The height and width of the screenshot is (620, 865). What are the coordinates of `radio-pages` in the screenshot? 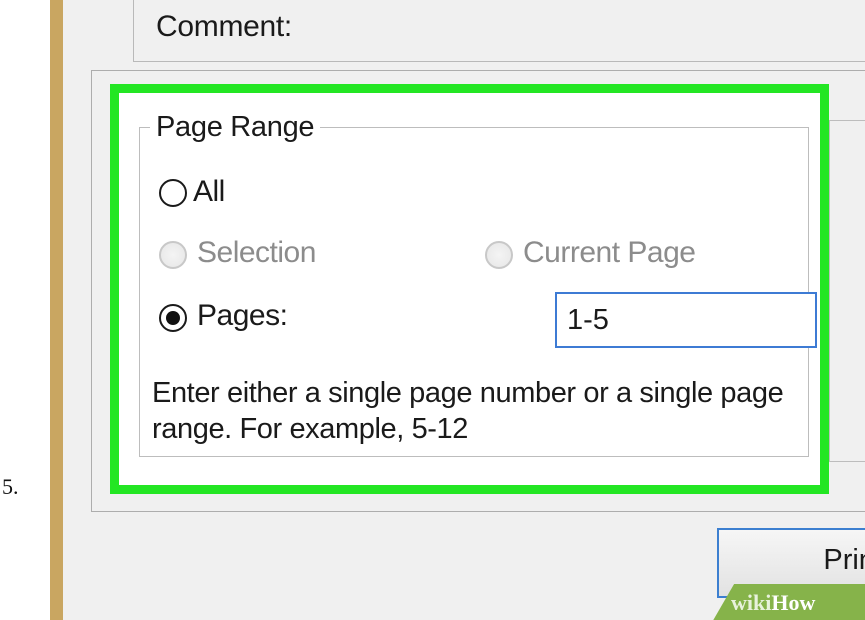 It's located at (173, 318).